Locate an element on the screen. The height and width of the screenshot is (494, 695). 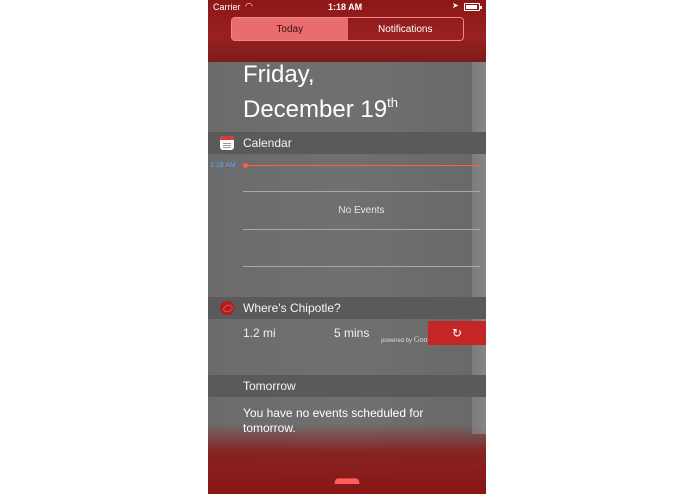
duration-value: 5 mins is located at coordinates (352, 333).